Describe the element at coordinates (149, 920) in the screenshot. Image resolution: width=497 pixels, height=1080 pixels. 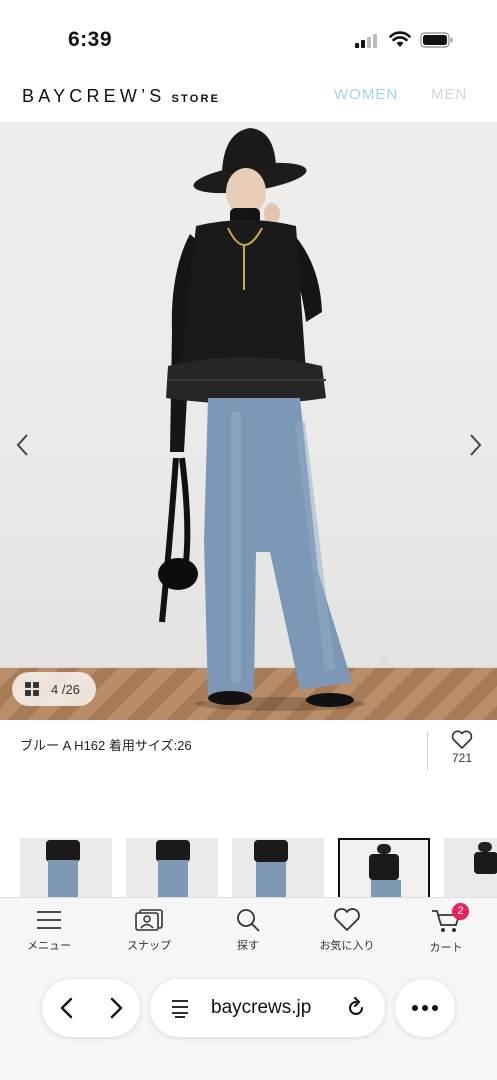
I see `snap-icon` at that location.